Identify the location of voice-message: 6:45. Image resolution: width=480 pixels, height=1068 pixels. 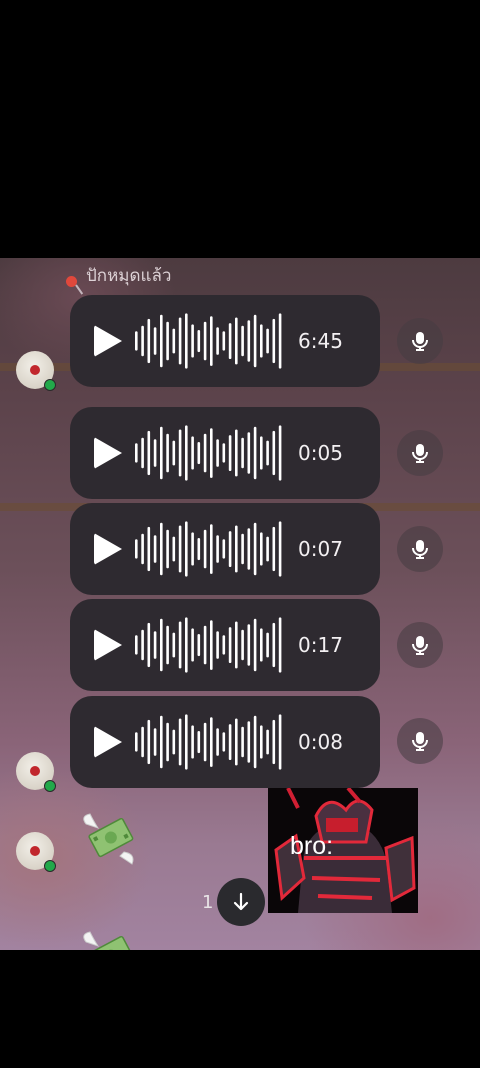
(225, 341).